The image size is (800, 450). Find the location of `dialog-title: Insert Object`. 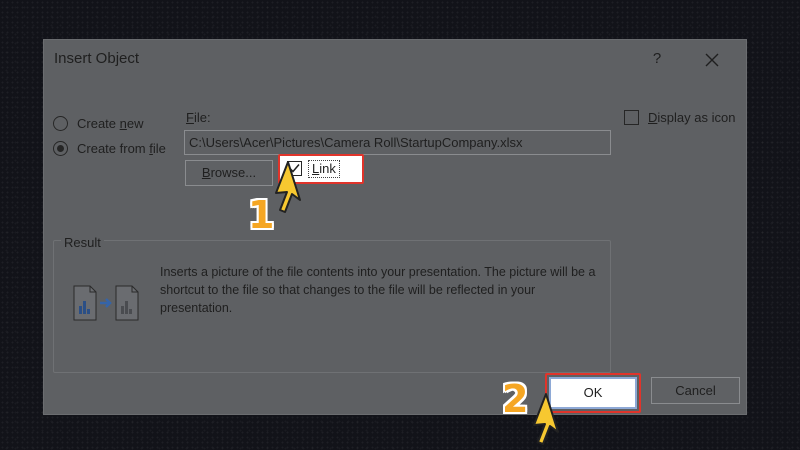

dialog-title: Insert Object is located at coordinates (97, 58).